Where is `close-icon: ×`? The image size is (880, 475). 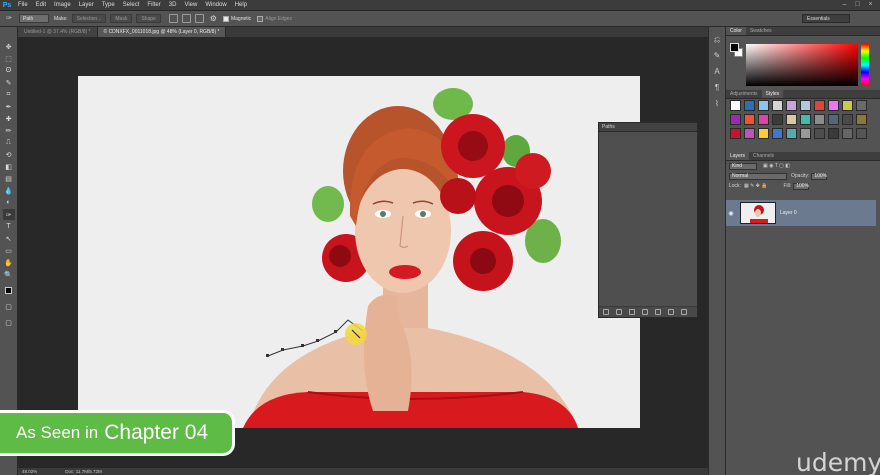 close-icon: × is located at coordinates (870, 5).